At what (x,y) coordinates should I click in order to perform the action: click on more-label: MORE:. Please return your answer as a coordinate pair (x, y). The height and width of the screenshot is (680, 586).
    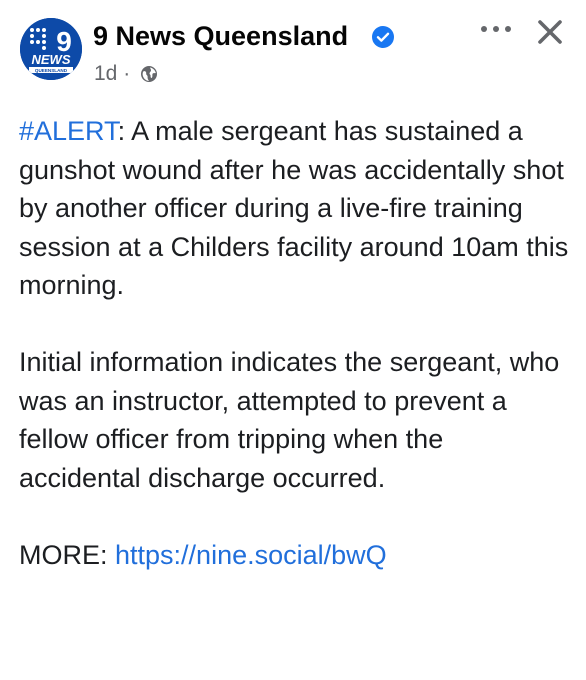
    Looking at the image, I should click on (67, 554).